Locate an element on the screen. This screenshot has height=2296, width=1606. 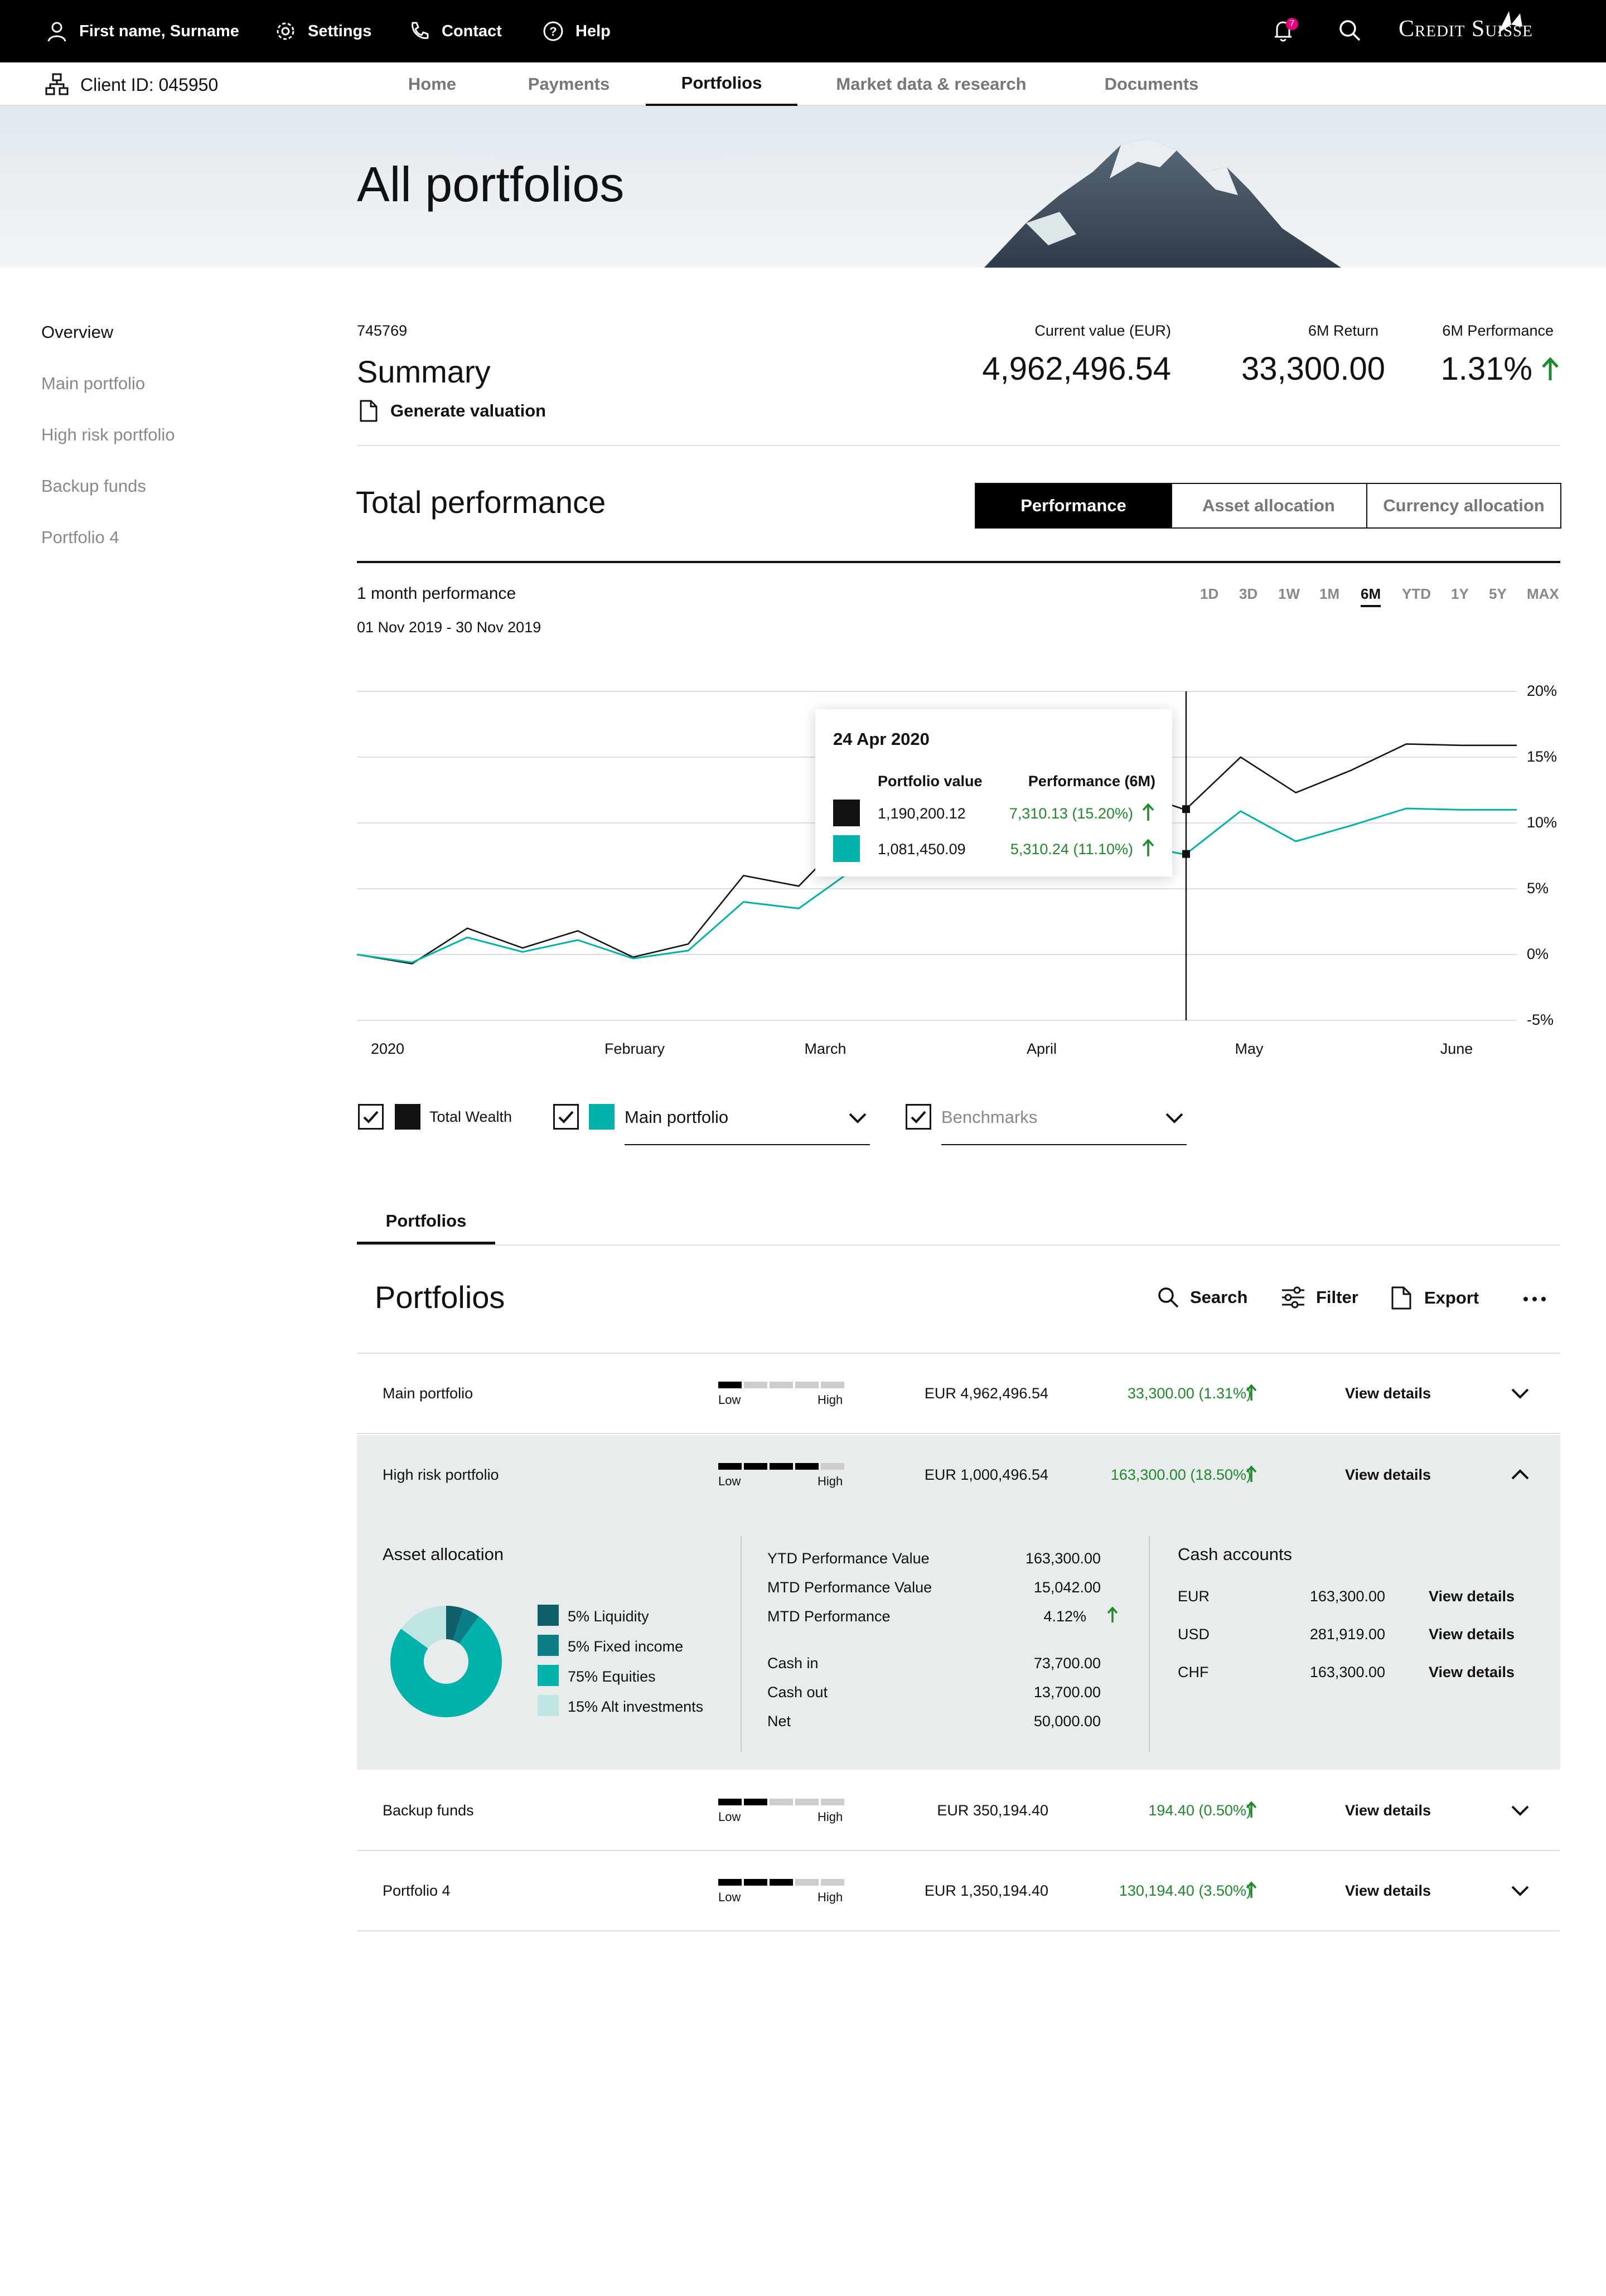
benchmarks-checkbox is located at coordinates (918, 1117).